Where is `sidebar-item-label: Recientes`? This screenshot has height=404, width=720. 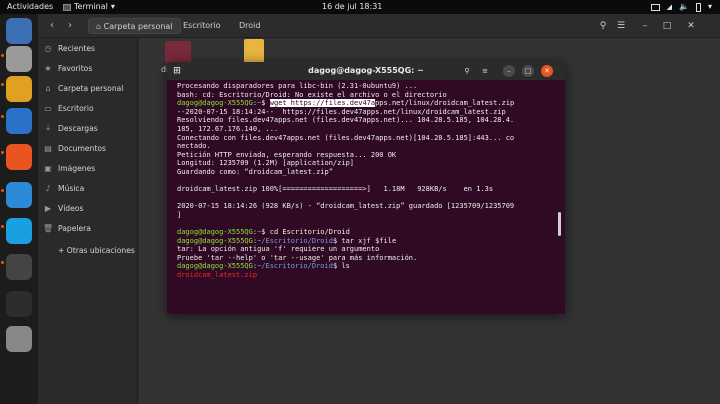 sidebar-item-label: Recientes is located at coordinates (76, 48).